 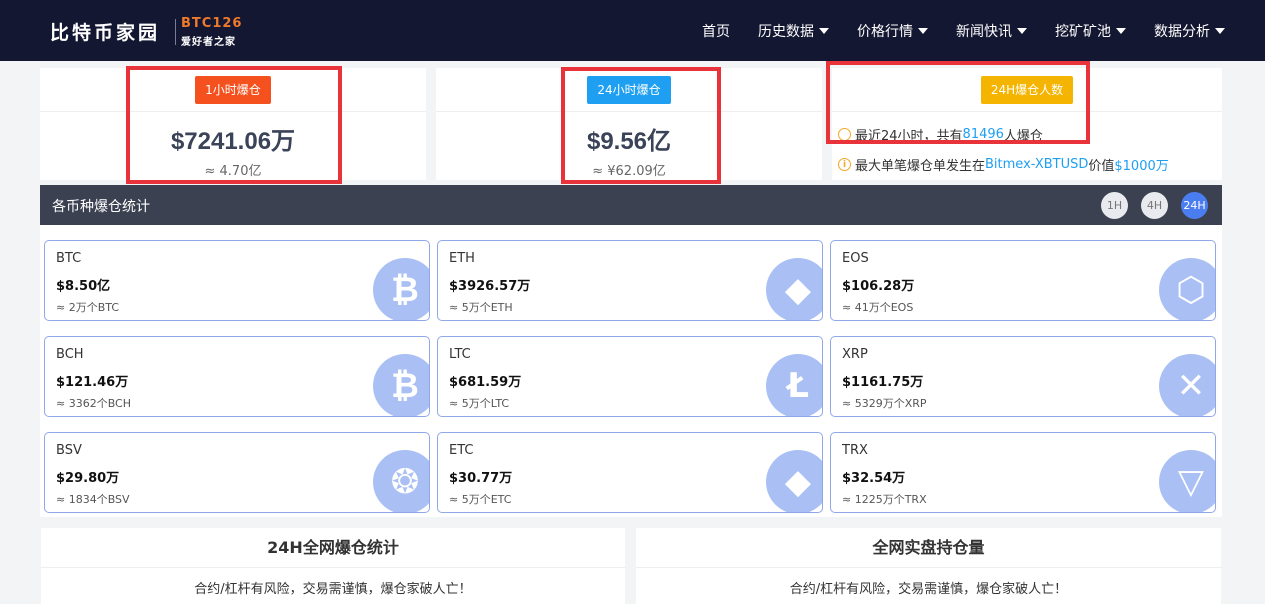 What do you see at coordinates (92, 382) in the screenshot?
I see `coin-value: $121.46万` at bounding box center [92, 382].